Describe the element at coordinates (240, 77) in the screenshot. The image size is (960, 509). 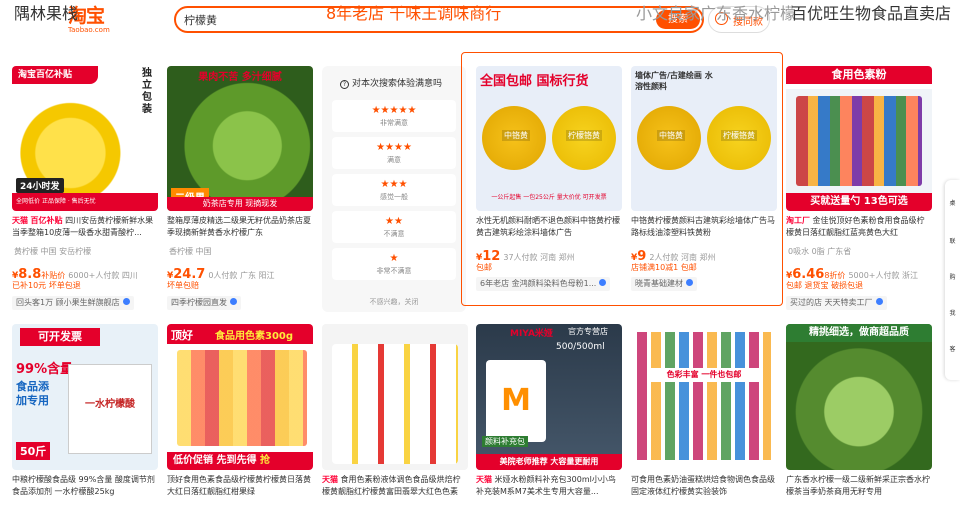
I see `image-headline: 果肉不苦 多汁细腻` at that location.